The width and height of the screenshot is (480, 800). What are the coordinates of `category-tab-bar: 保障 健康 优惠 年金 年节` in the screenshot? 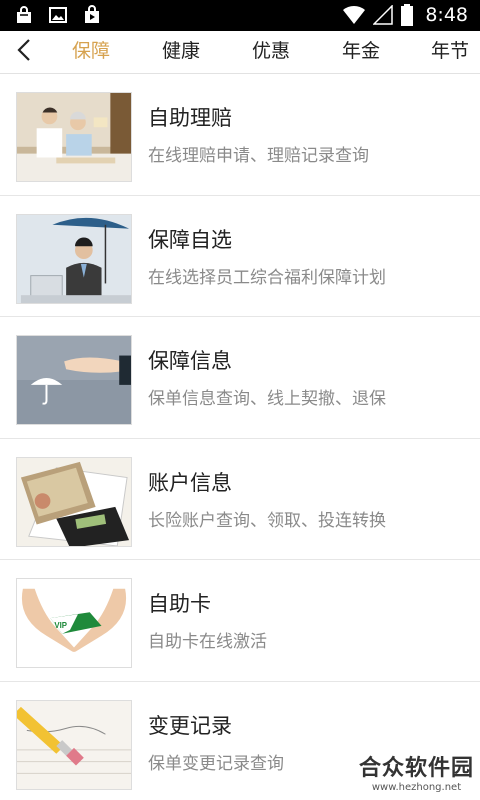 It's located at (240, 52).